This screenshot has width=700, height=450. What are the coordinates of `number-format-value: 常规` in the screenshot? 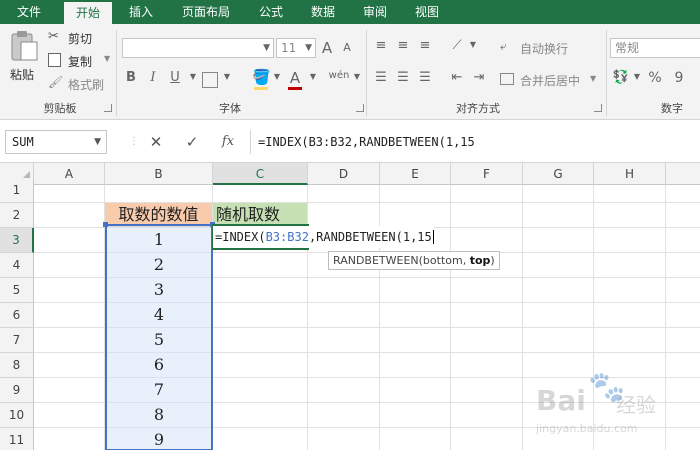 It's located at (627, 48).